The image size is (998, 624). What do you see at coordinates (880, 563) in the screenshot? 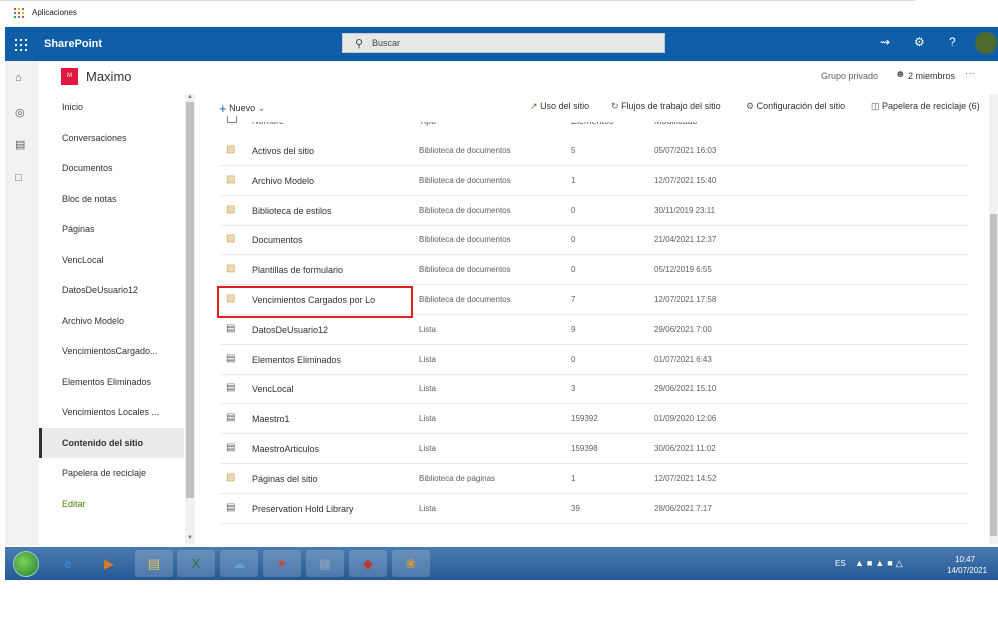
I see `tray-icons: ▲■▲■△` at bounding box center [880, 563].